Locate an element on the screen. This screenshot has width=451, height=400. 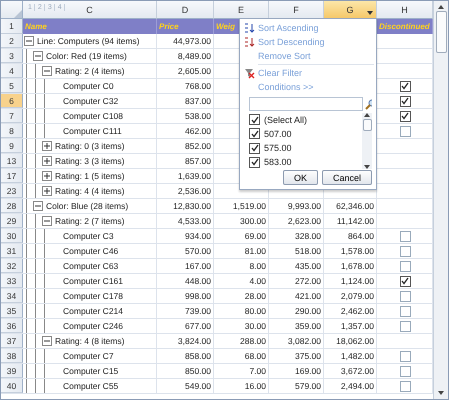
table-cell-text: 44,973.00 is located at coordinates (192, 41).